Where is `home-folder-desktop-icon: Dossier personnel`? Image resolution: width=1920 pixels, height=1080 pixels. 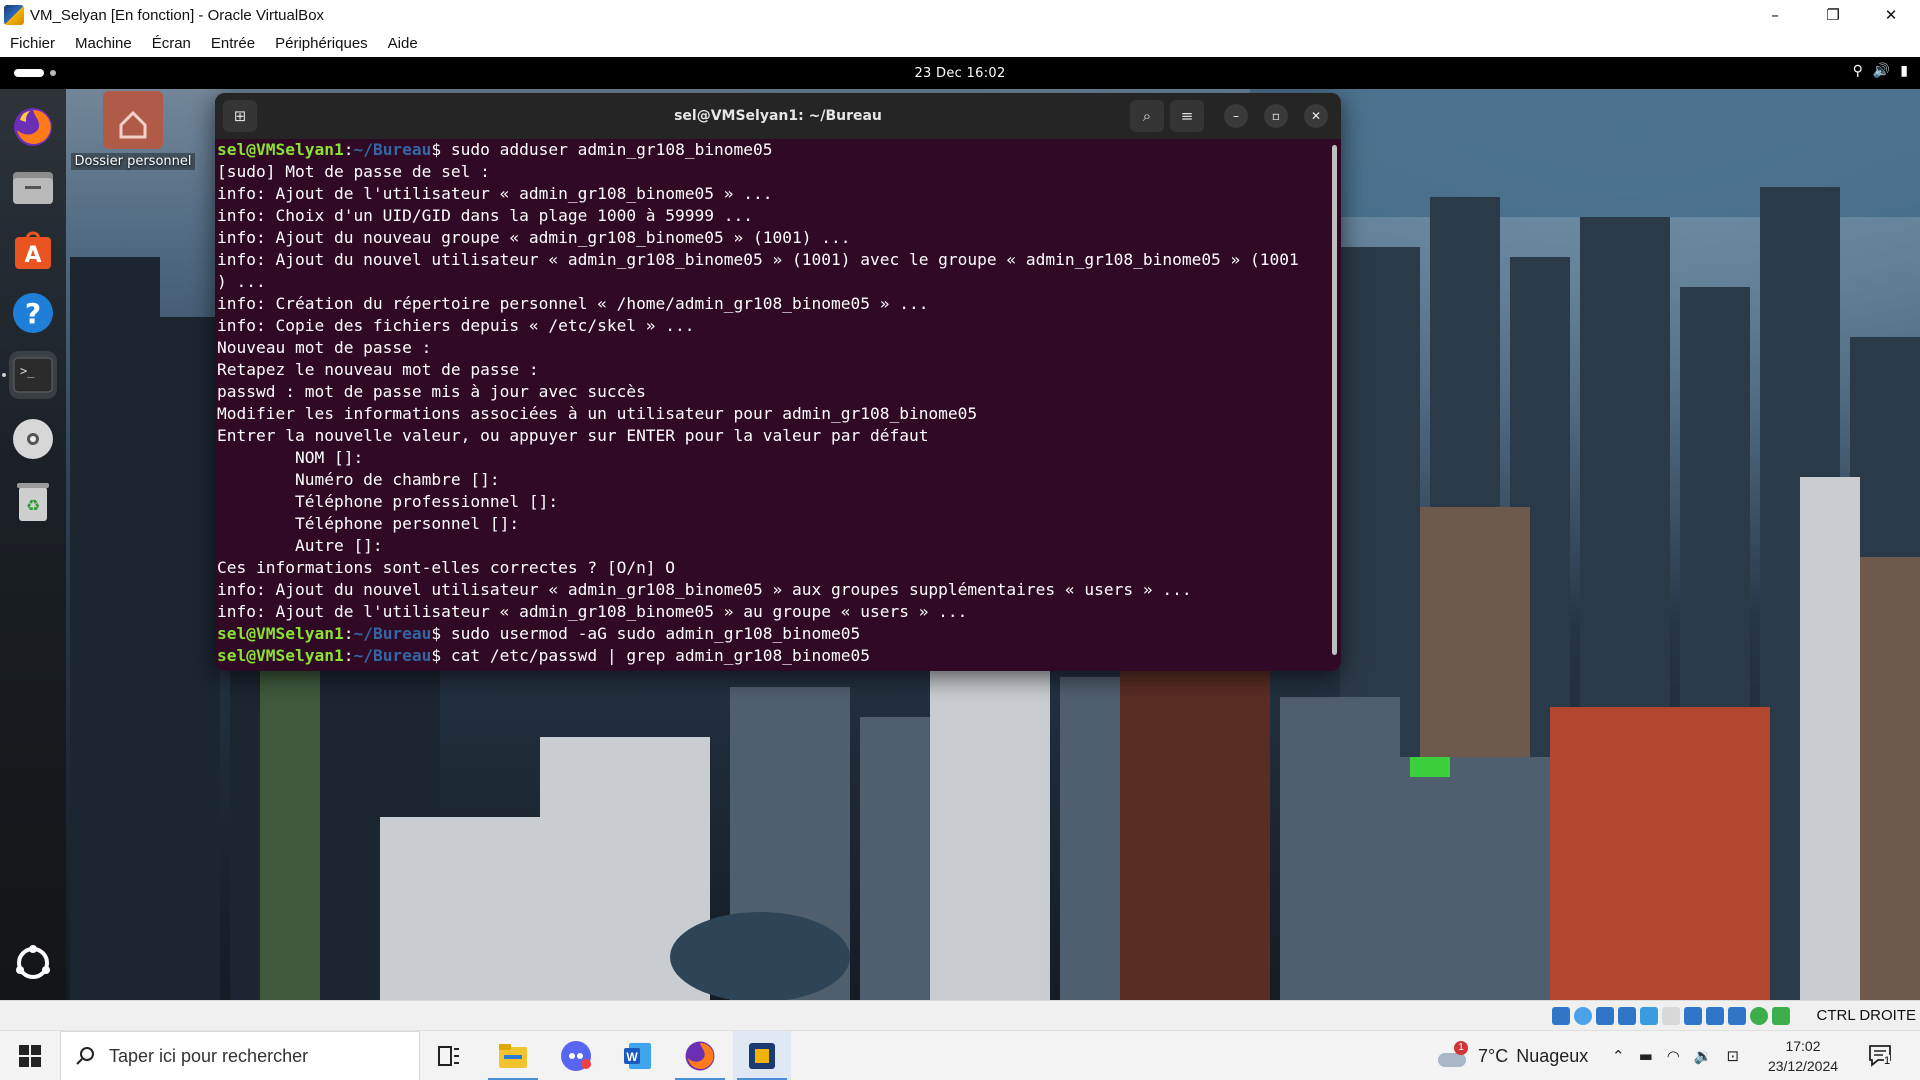
home-folder-desktop-icon: Dossier personnel is located at coordinates (133, 130).